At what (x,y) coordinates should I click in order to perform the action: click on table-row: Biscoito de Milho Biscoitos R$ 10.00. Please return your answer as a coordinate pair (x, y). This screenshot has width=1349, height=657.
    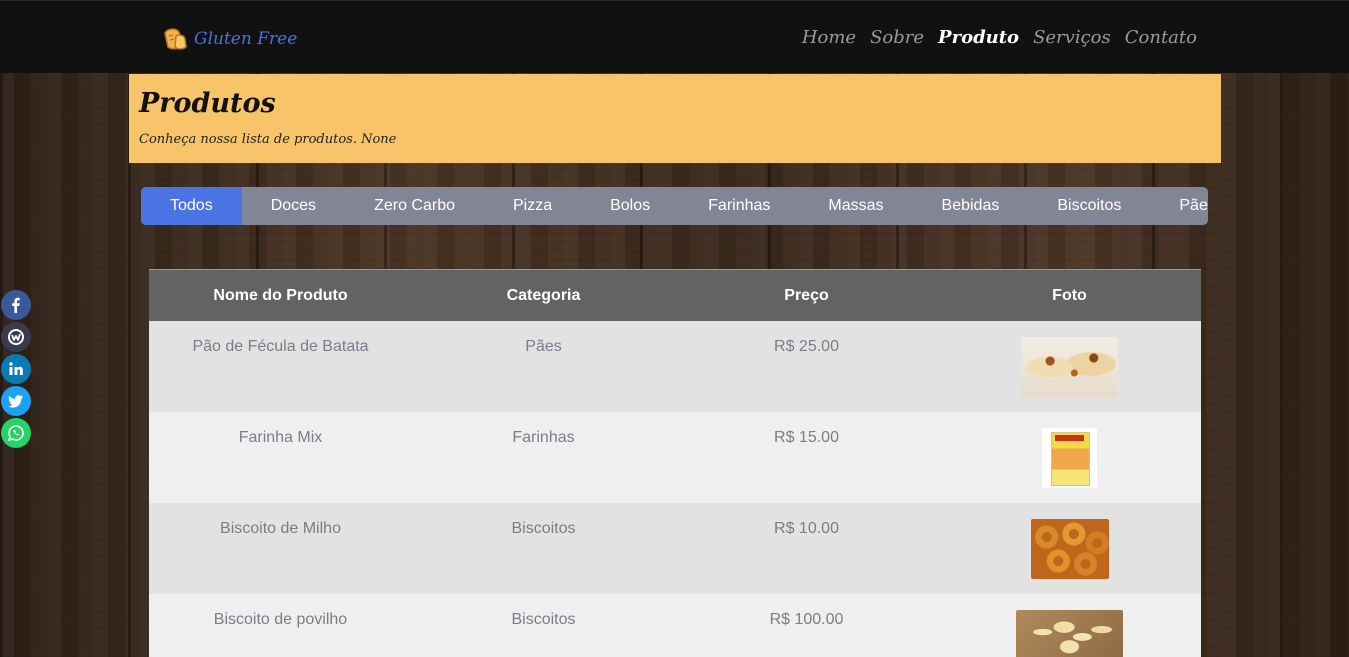
    Looking at the image, I should click on (675, 548).